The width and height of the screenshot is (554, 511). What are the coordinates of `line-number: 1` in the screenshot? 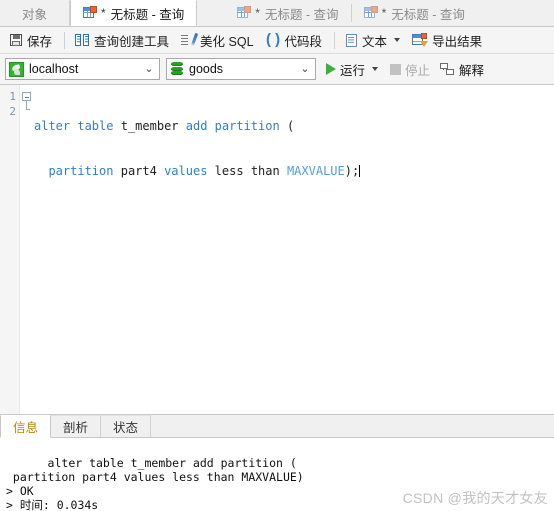 It's located at (12, 96).